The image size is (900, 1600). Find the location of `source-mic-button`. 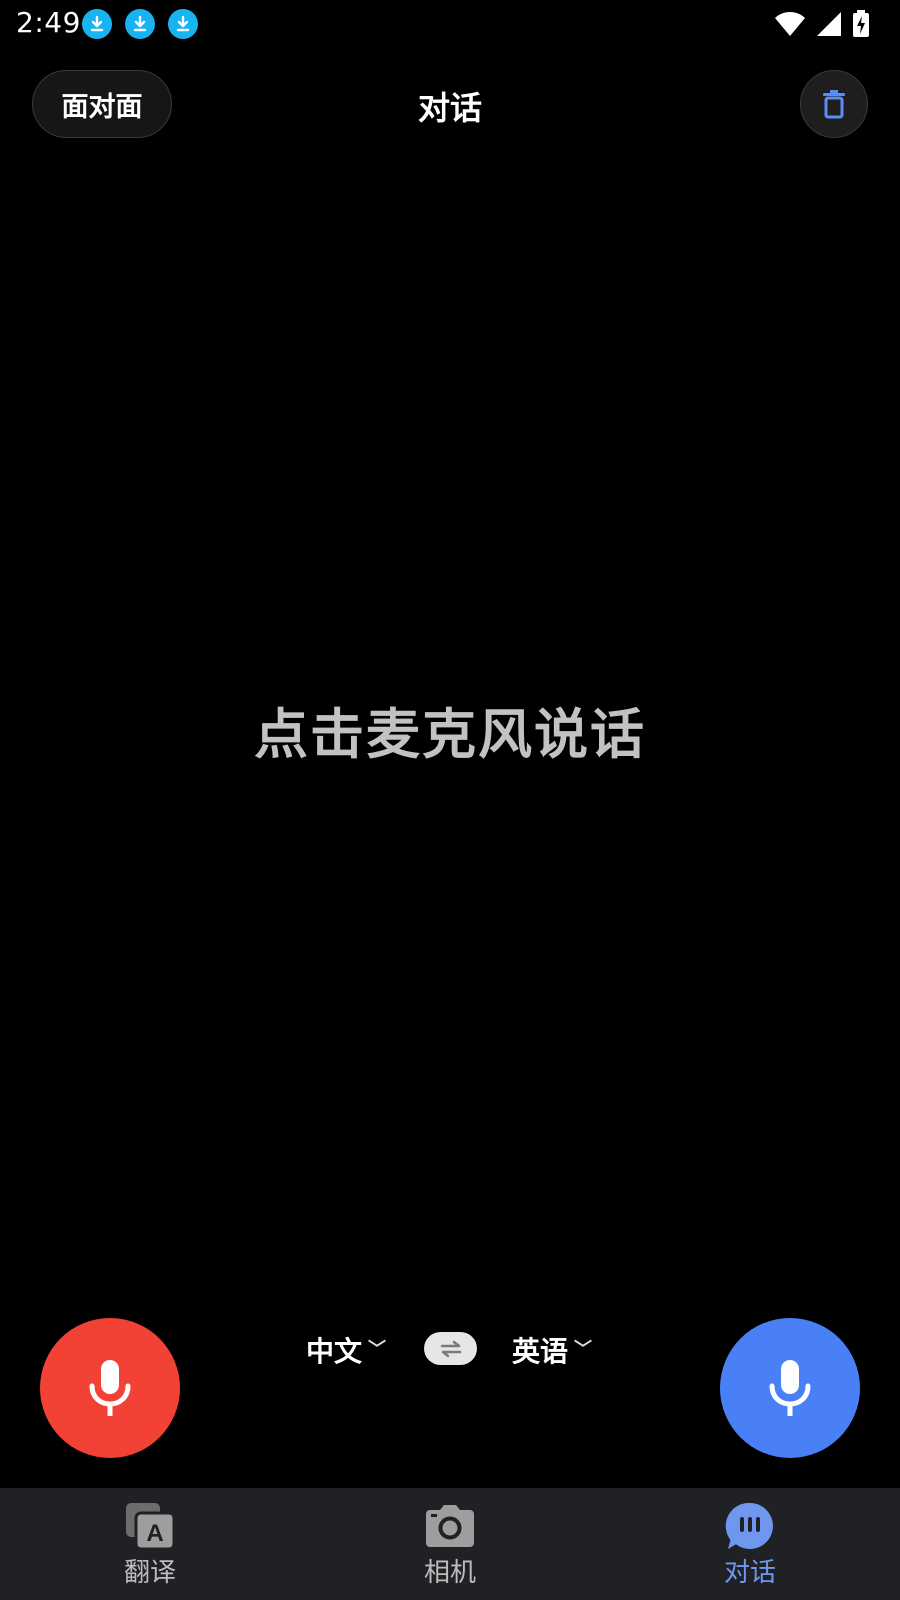

source-mic-button is located at coordinates (110, 1388).